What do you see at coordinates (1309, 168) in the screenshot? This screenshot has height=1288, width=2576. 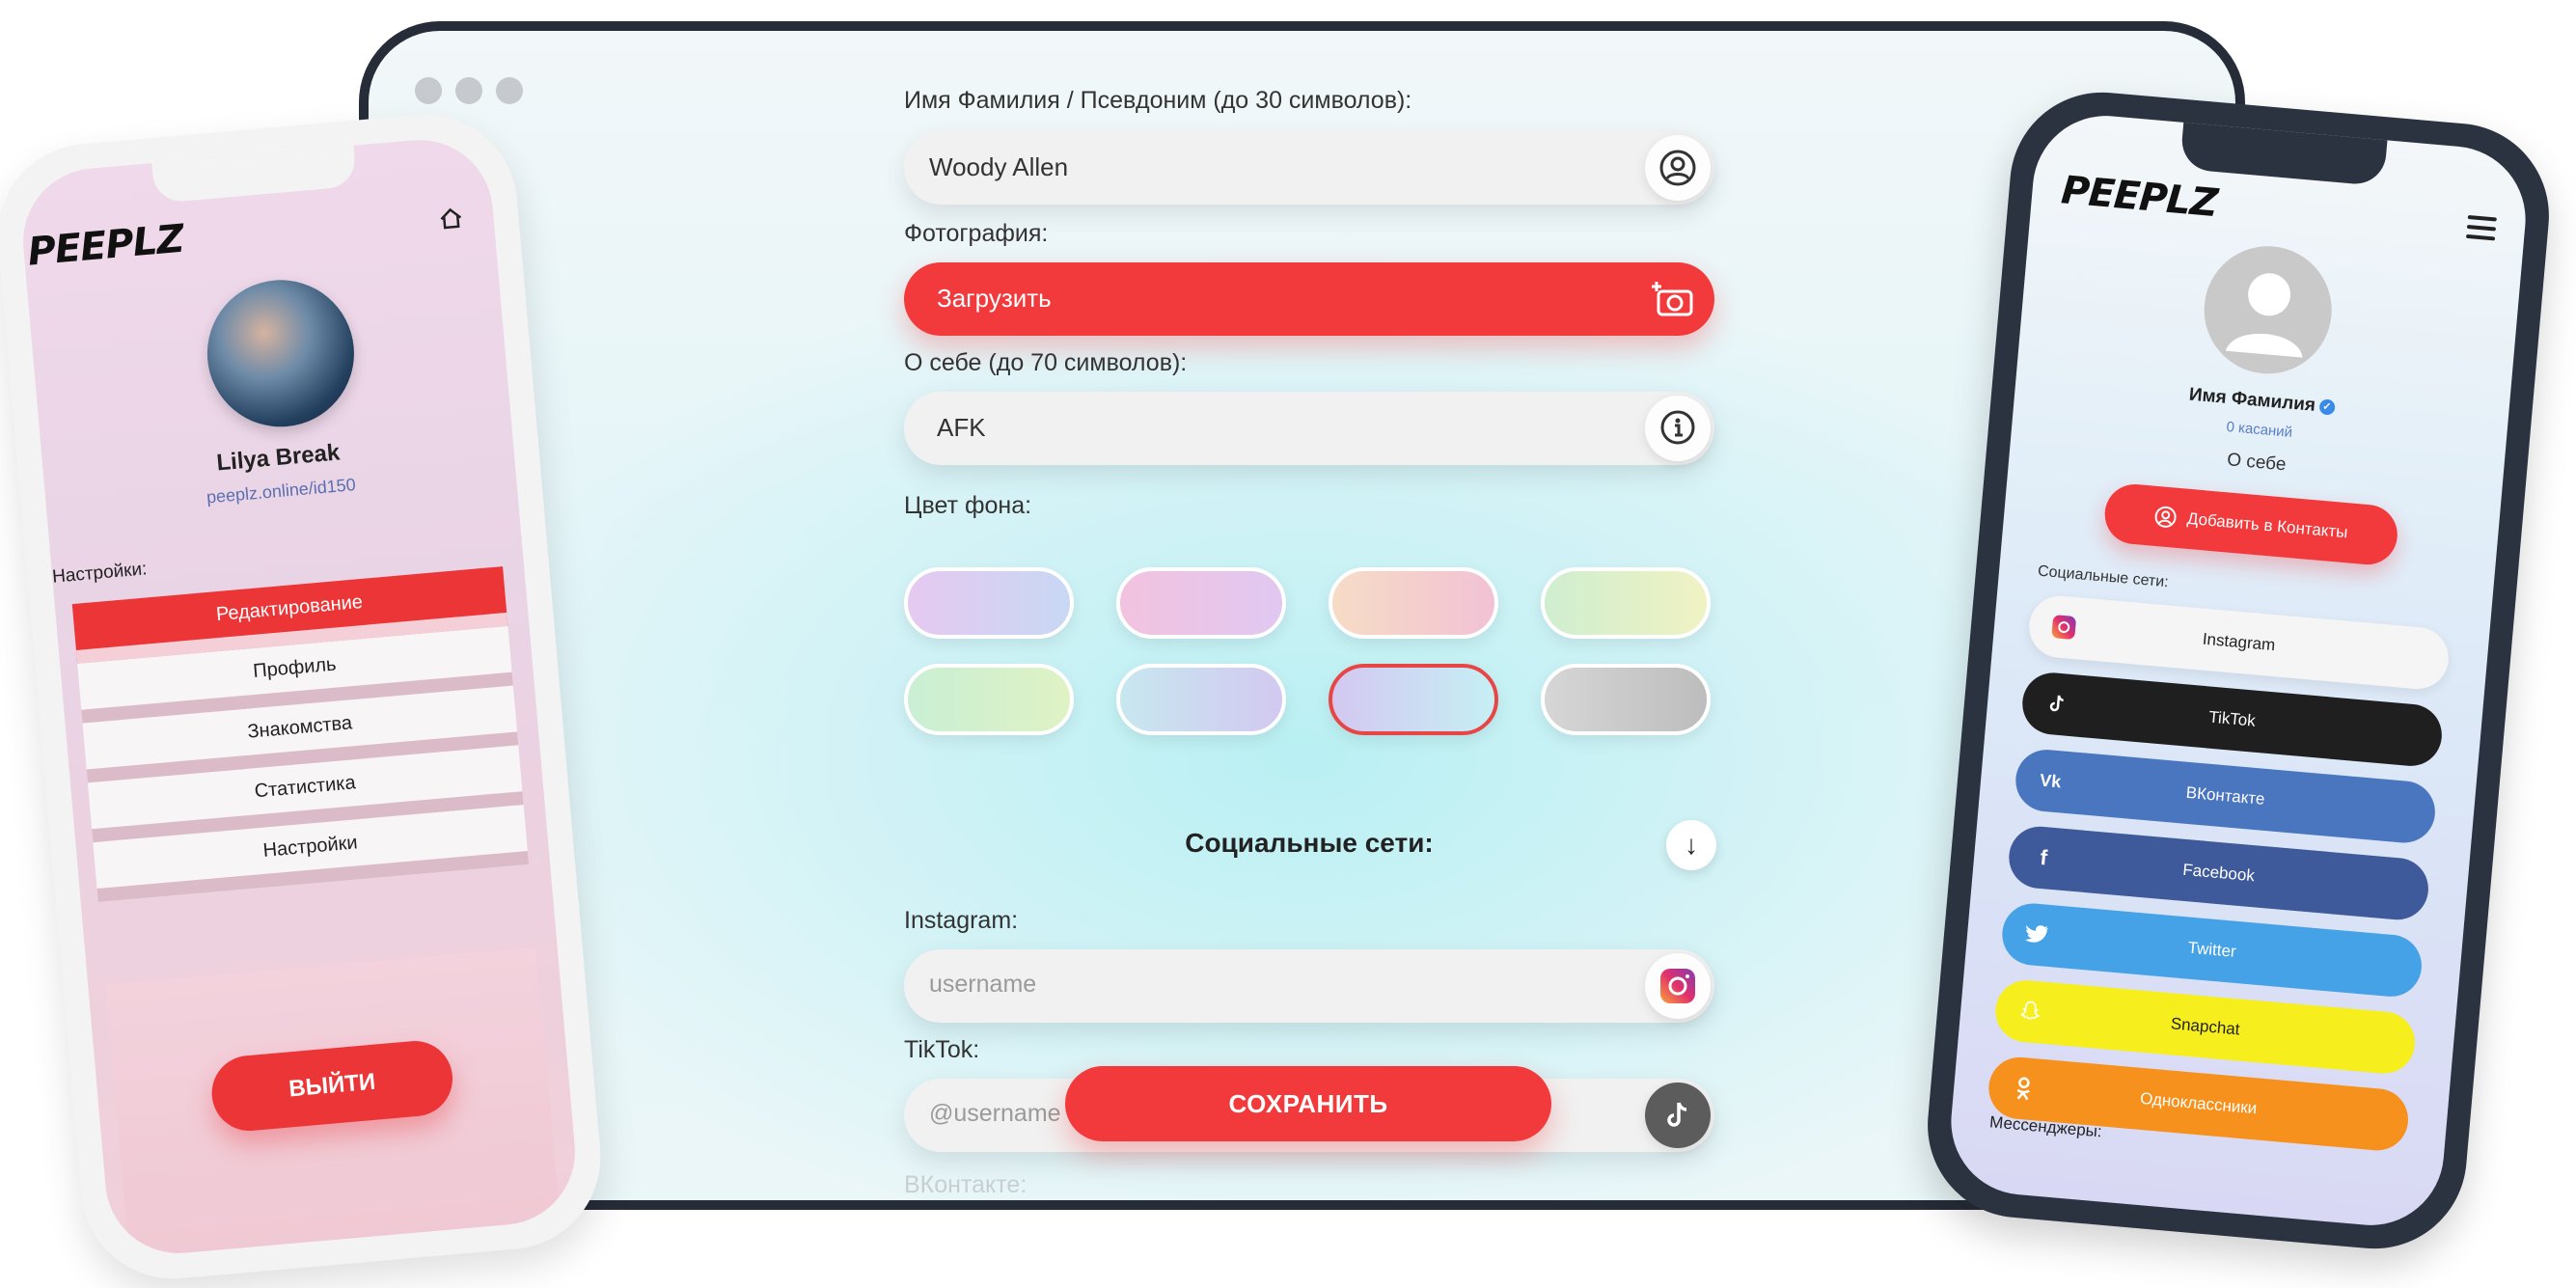 I see `name-field: Woody Allen` at bounding box center [1309, 168].